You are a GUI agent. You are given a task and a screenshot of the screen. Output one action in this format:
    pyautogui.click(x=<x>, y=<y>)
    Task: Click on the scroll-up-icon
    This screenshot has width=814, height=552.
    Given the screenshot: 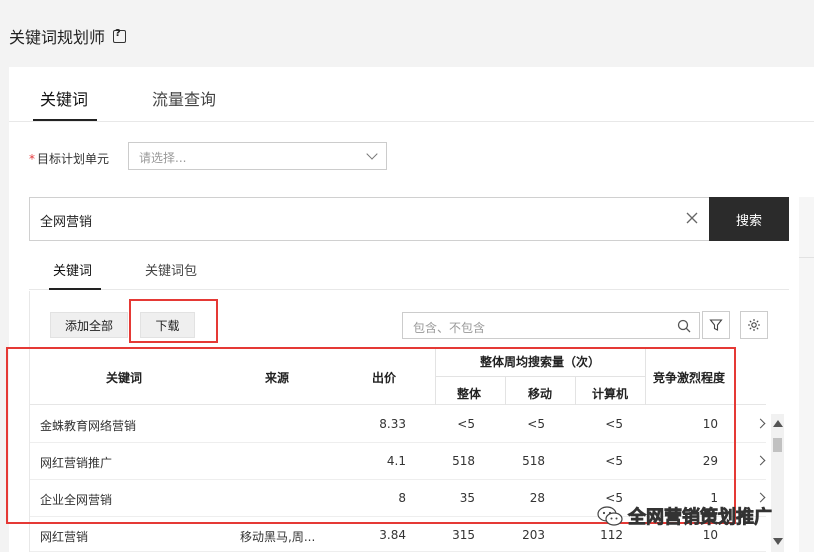 What is the action you would take?
    pyautogui.click(x=778, y=423)
    